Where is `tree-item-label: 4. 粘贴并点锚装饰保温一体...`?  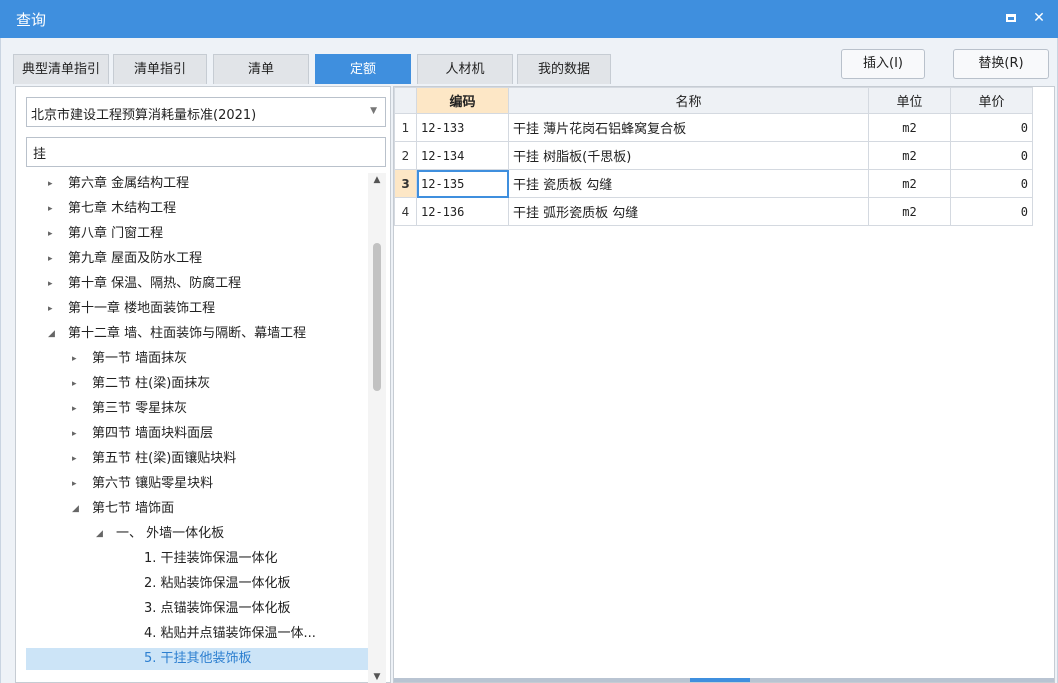
tree-item-label: 4. 粘贴并点锚装饰保温一体... is located at coordinates (230, 633).